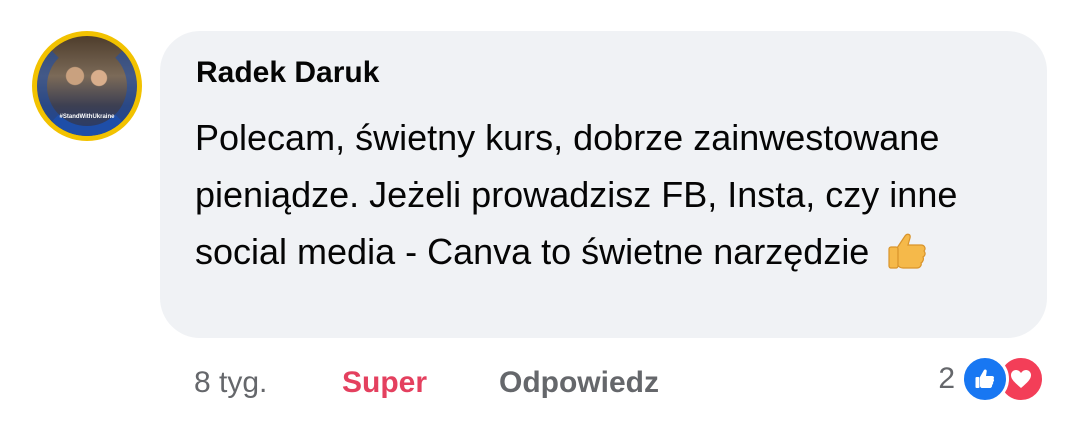 This screenshot has width=1079, height=436. I want to click on avatar-frame-caption: #StandWithUkraine, so click(87, 117).